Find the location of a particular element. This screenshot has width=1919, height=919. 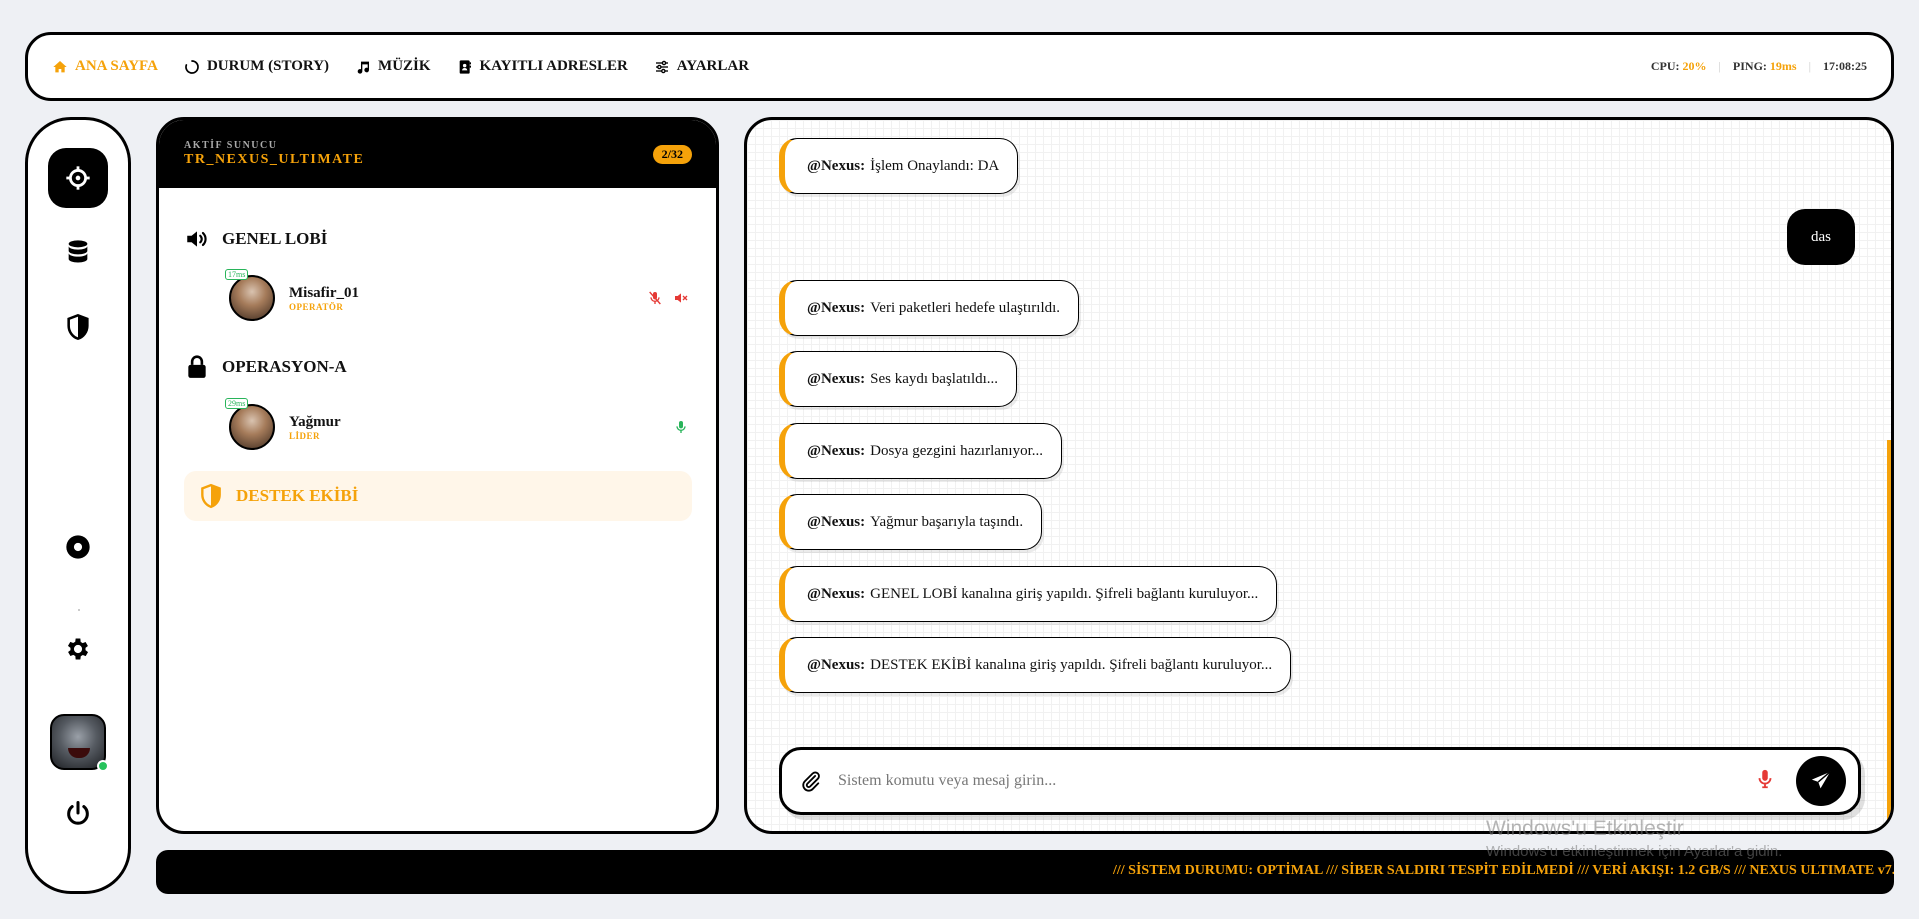

chat-message: @Nexus: Yağmur başarıyla taşındı. is located at coordinates (911, 522).